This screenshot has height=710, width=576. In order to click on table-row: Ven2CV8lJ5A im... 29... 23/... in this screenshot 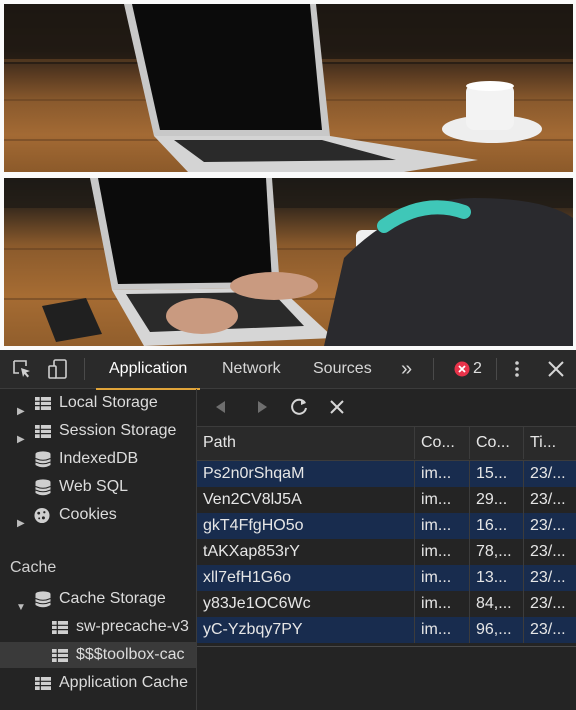, I will do `click(386, 500)`.